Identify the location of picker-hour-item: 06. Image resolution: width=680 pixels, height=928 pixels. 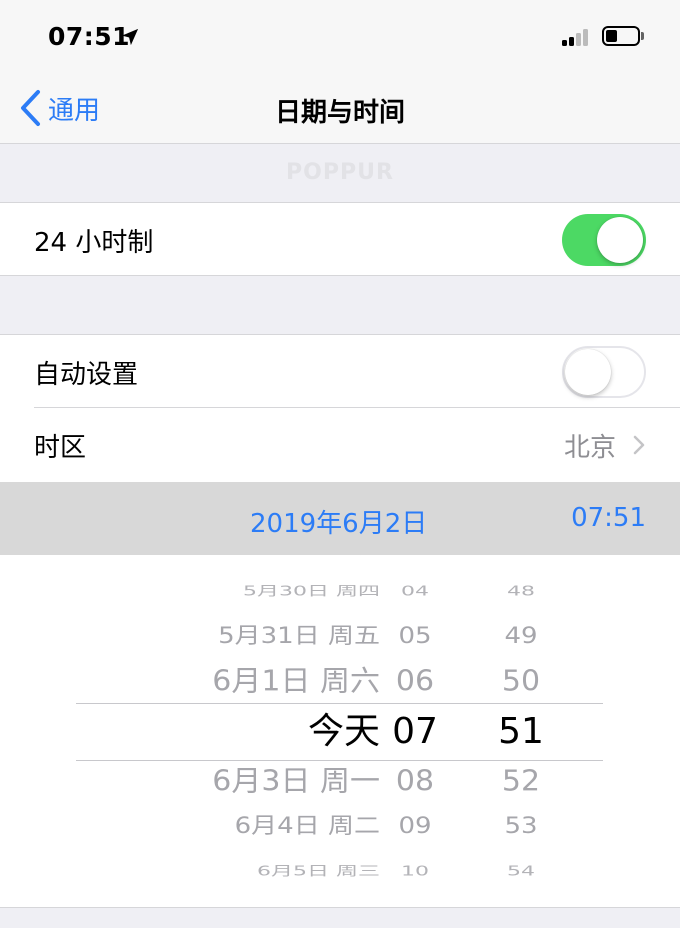
(415, 682).